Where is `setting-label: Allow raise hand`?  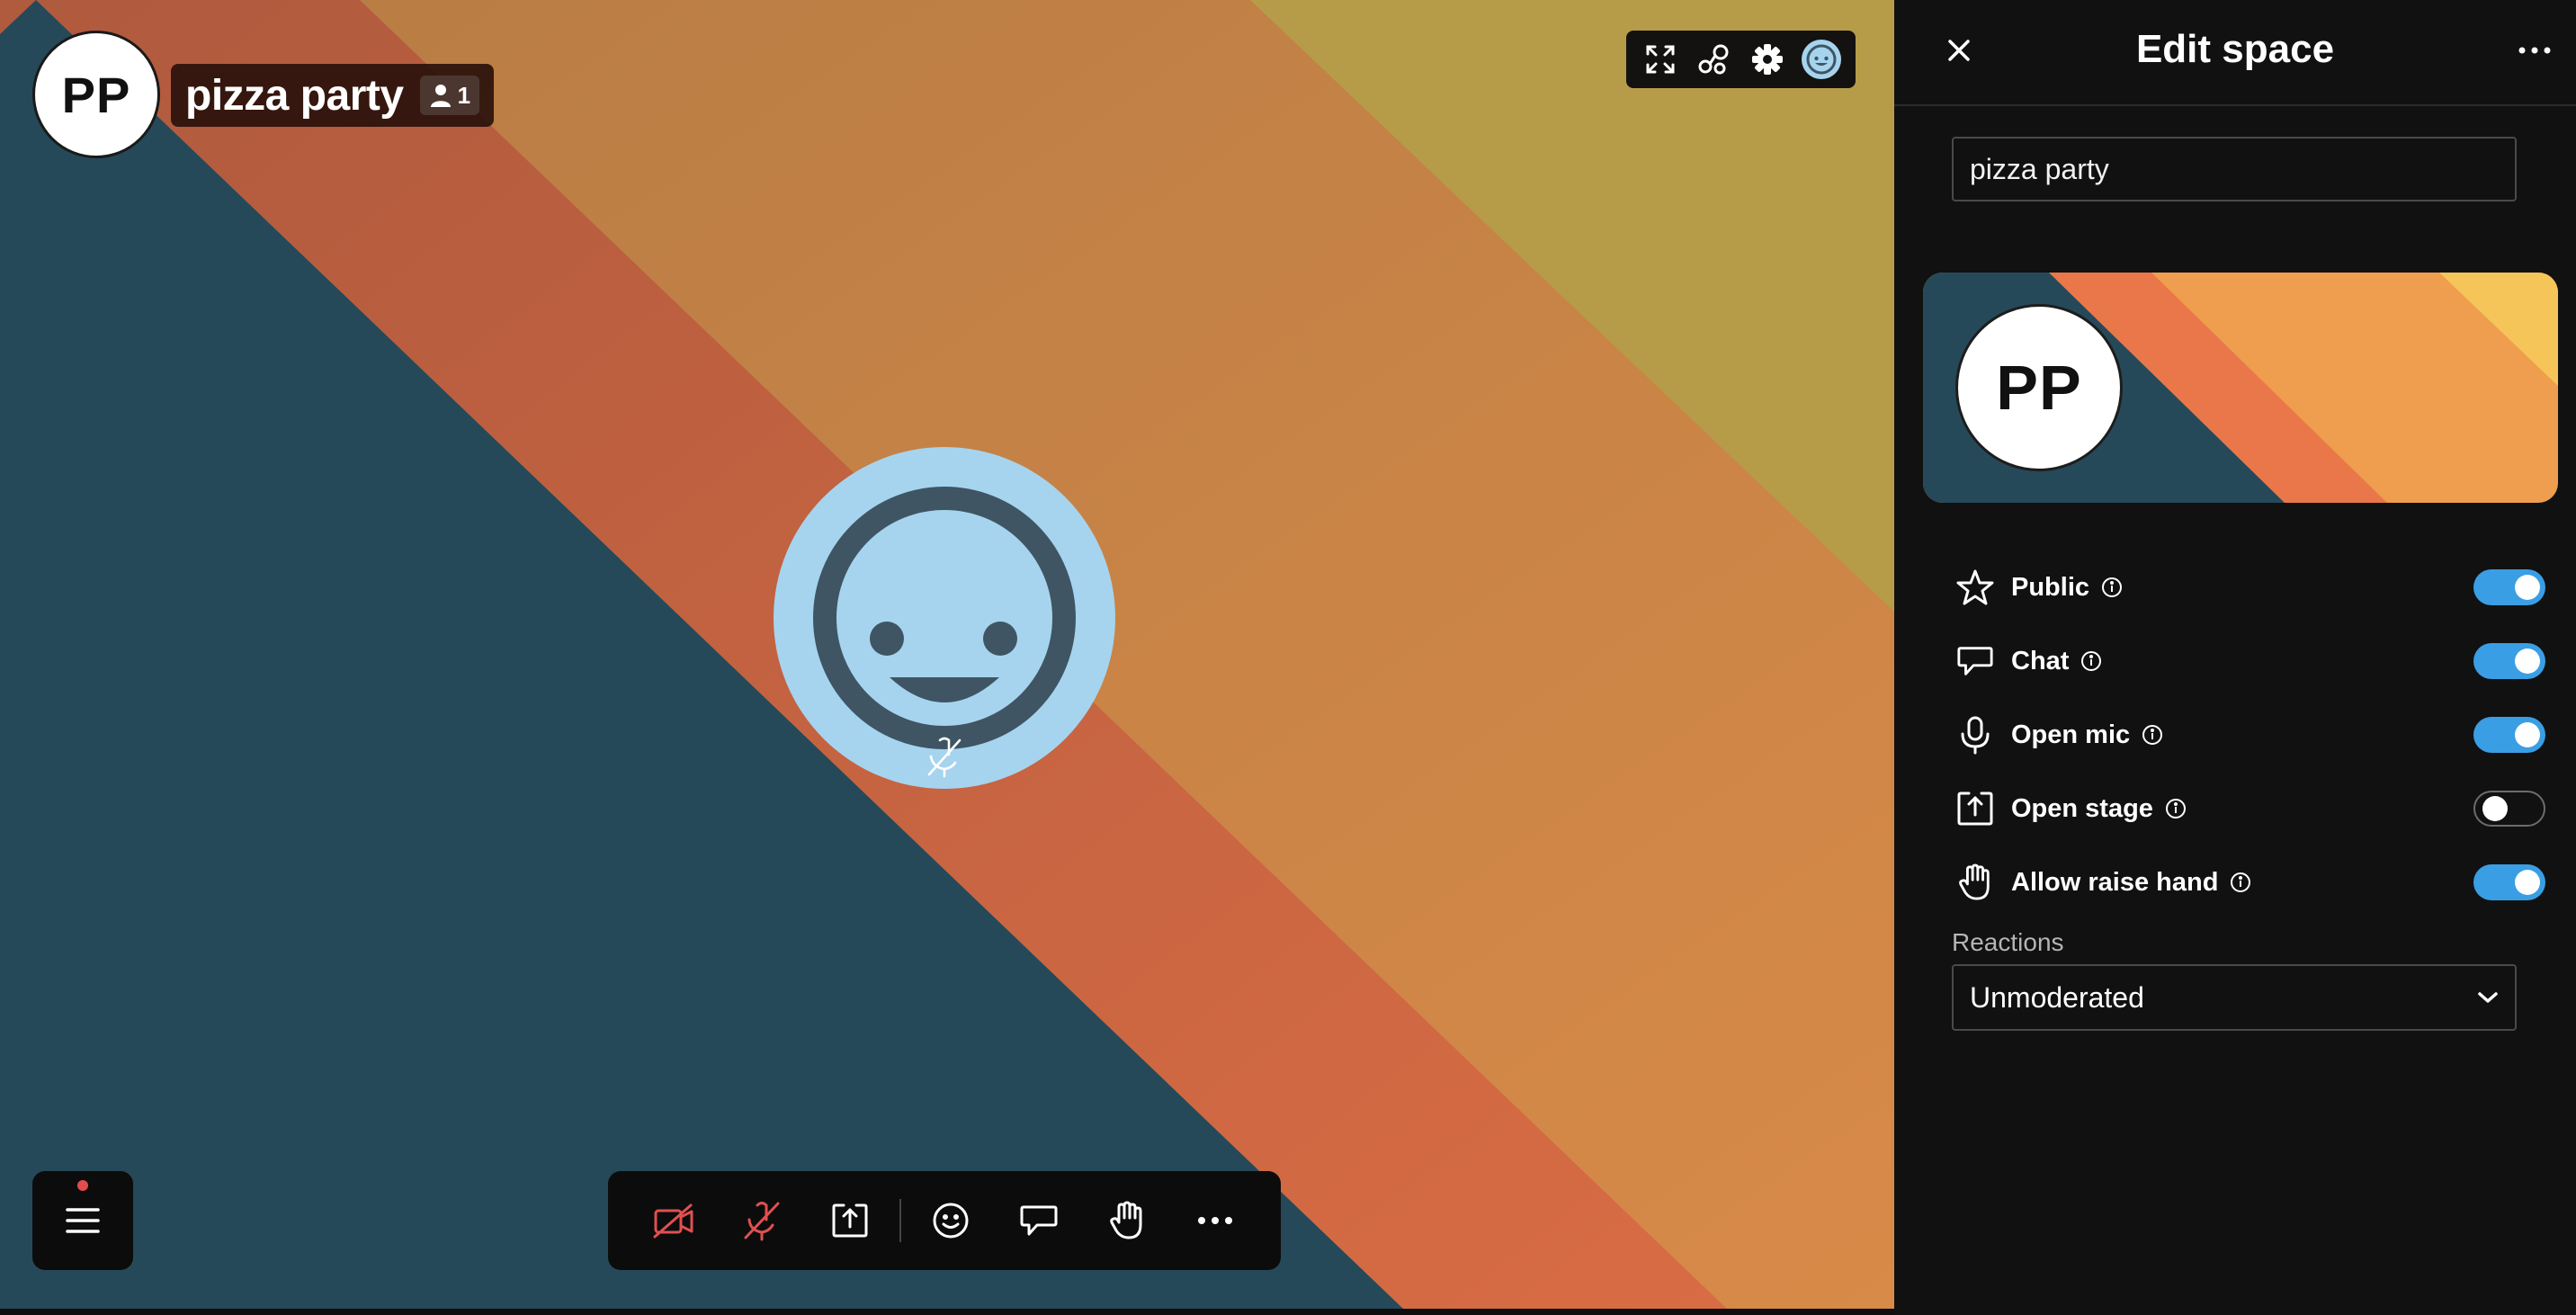
setting-label: Allow raise hand is located at coordinates (2115, 882).